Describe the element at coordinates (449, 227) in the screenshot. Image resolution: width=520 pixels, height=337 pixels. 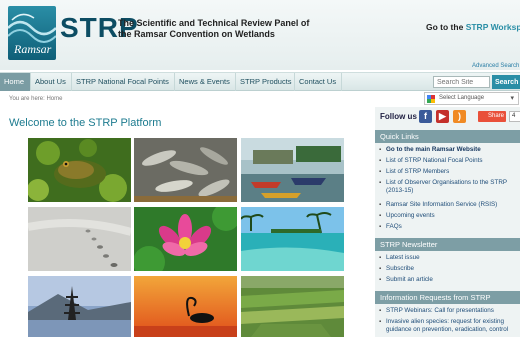
I see `quick-link-faqs: FAQs` at that location.